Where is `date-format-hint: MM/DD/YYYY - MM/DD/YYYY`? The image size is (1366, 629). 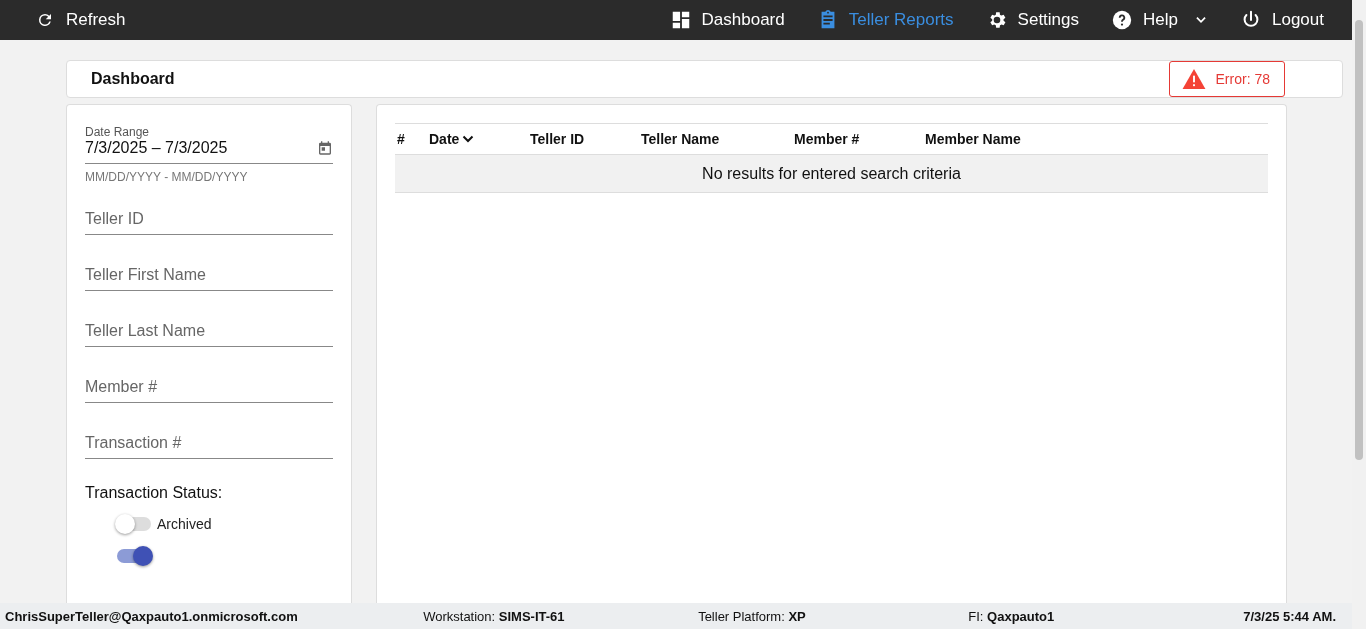 date-format-hint: MM/DD/YYYY - MM/DD/YYYY is located at coordinates (167, 177).